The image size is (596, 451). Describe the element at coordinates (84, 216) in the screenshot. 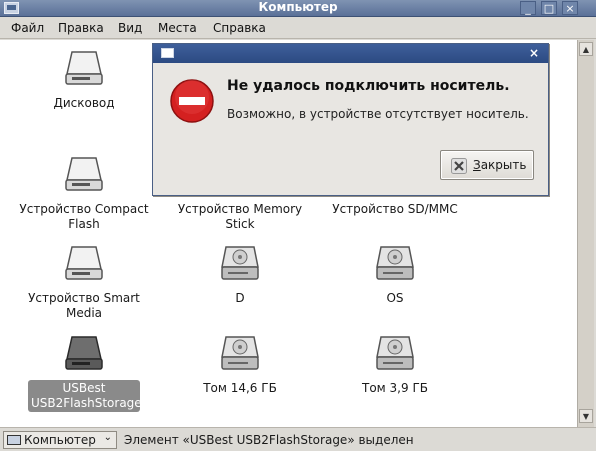

I see `drive-item-label: Устройство Compact Flash` at that location.